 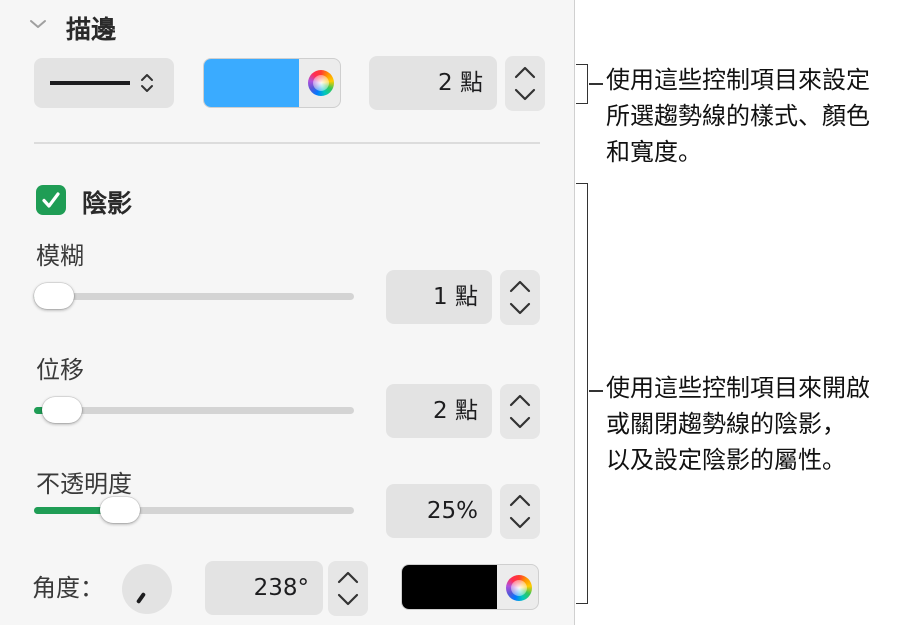 What do you see at coordinates (726, 424) in the screenshot?
I see `shadow-callout-line-2: 或關閉趨勢線的陰影，` at bounding box center [726, 424].